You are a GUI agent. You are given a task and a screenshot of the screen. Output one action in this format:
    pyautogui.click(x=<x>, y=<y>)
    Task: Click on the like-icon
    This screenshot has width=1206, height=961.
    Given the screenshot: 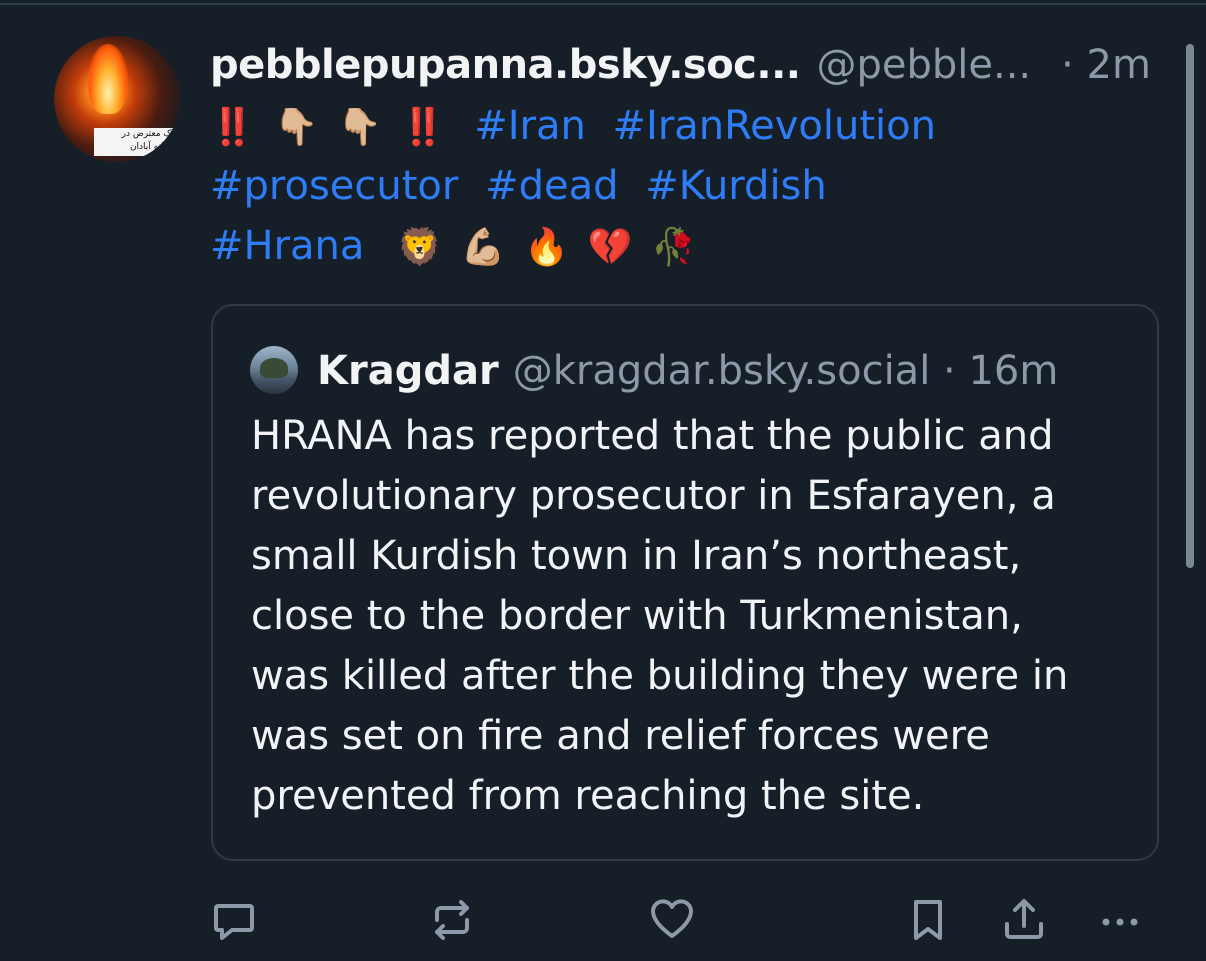 What is the action you would take?
    pyautogui.click(x=672, y=918)
    